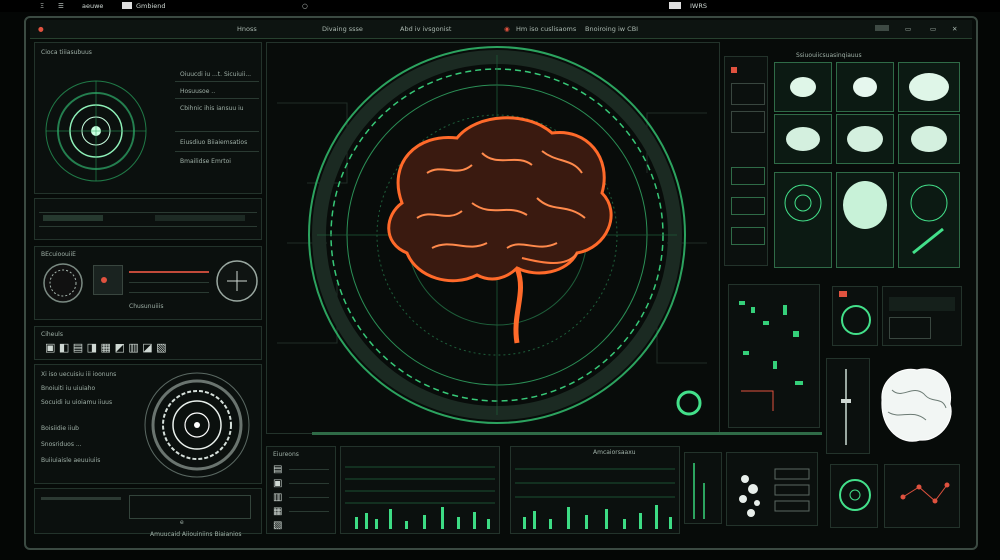 The image size is (1000, 560). I want to click on app-badge, so click(127, 5).